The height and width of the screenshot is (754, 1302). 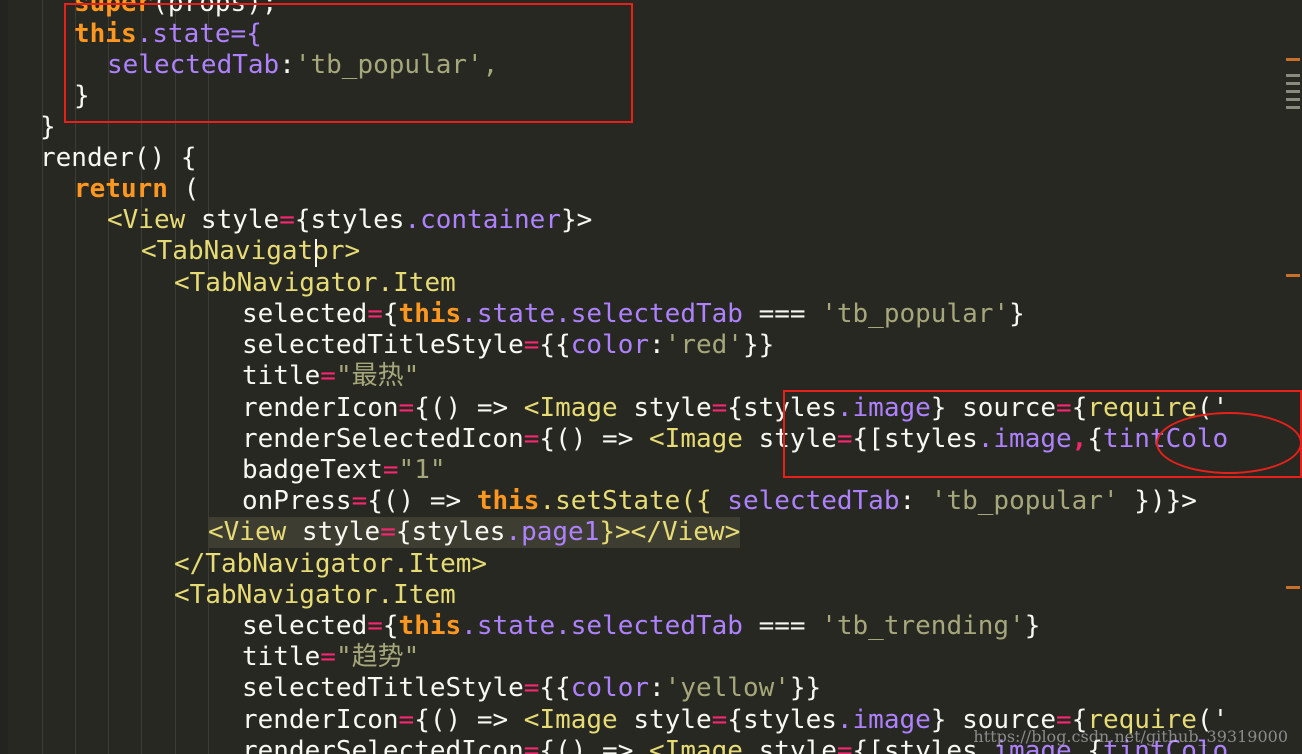 What do you see at coordinates (508, 345) in the screenshot?
I see `code-line: selectedTitleStyle={{color:'red'}}` at bounding box center [508, 345].